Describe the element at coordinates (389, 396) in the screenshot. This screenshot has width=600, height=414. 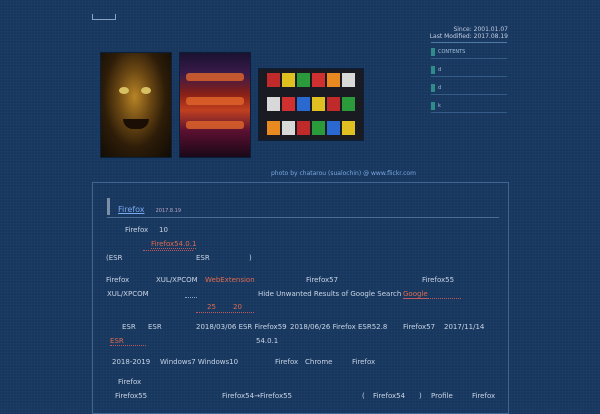
I see `post-text: Firefox54` at that location.